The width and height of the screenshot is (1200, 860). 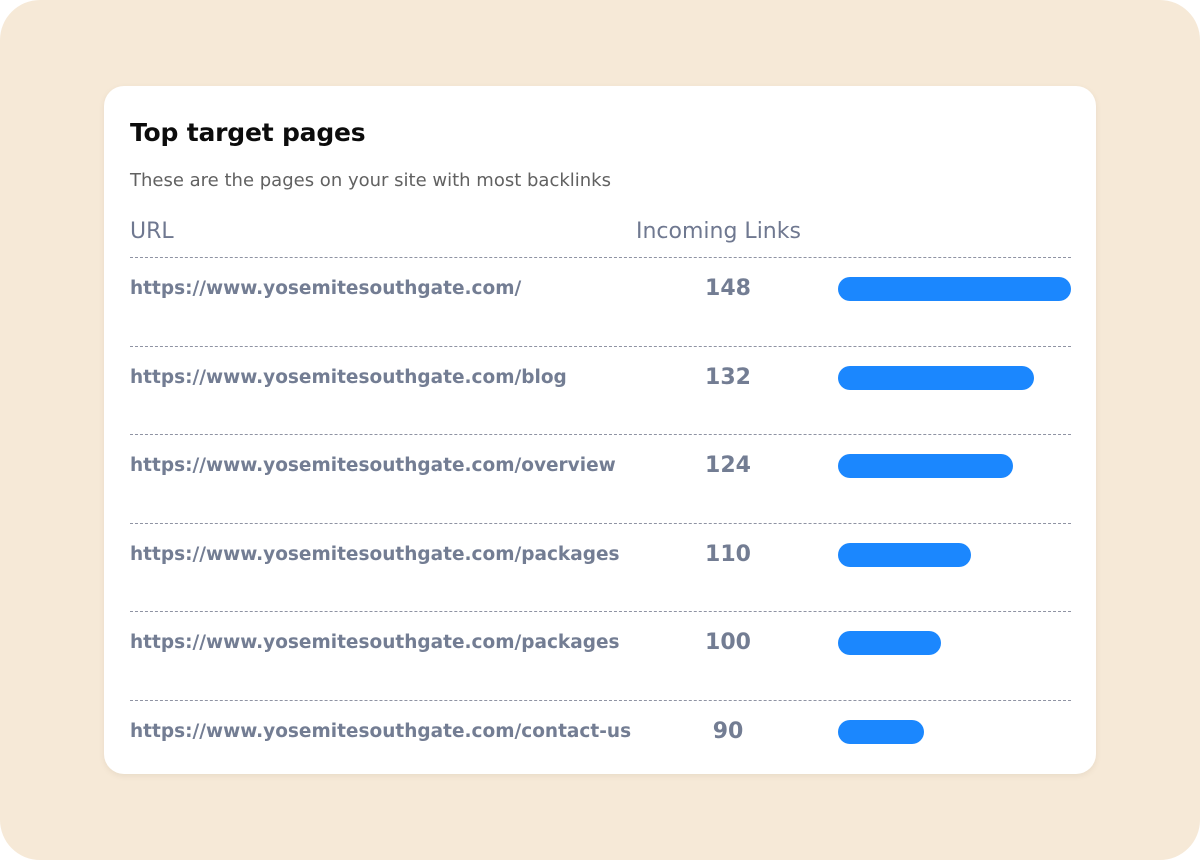 I want to click on row-url-link: https://www.yosemitesouthgate.com/blog, so click(x=348, y=378).